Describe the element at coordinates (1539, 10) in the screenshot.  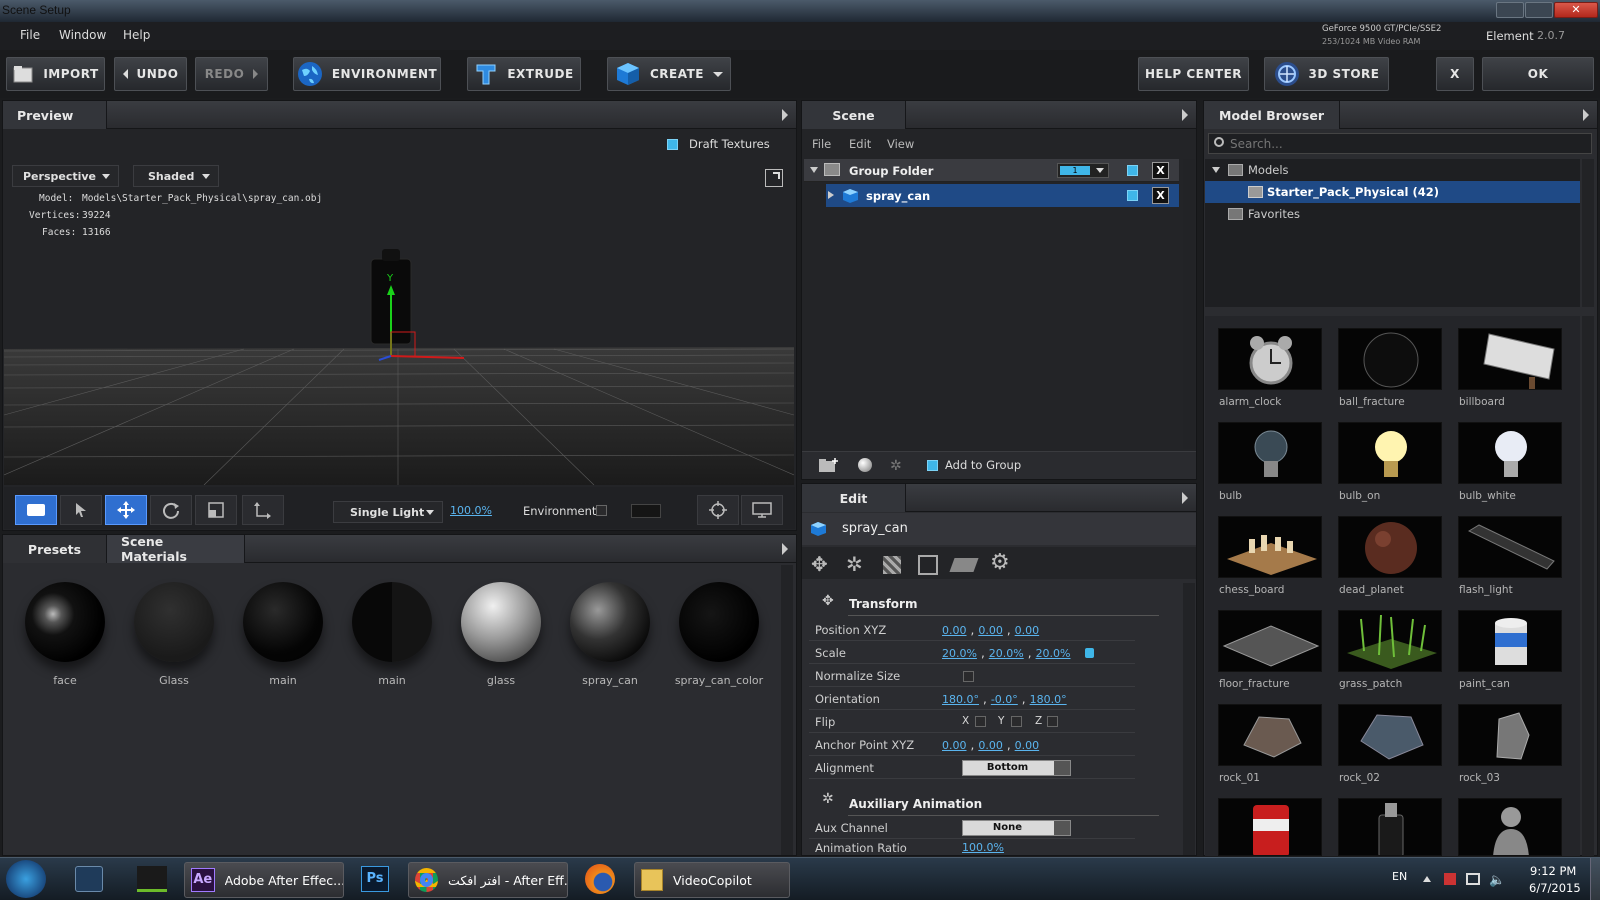
I see `maximize-button` at that location.